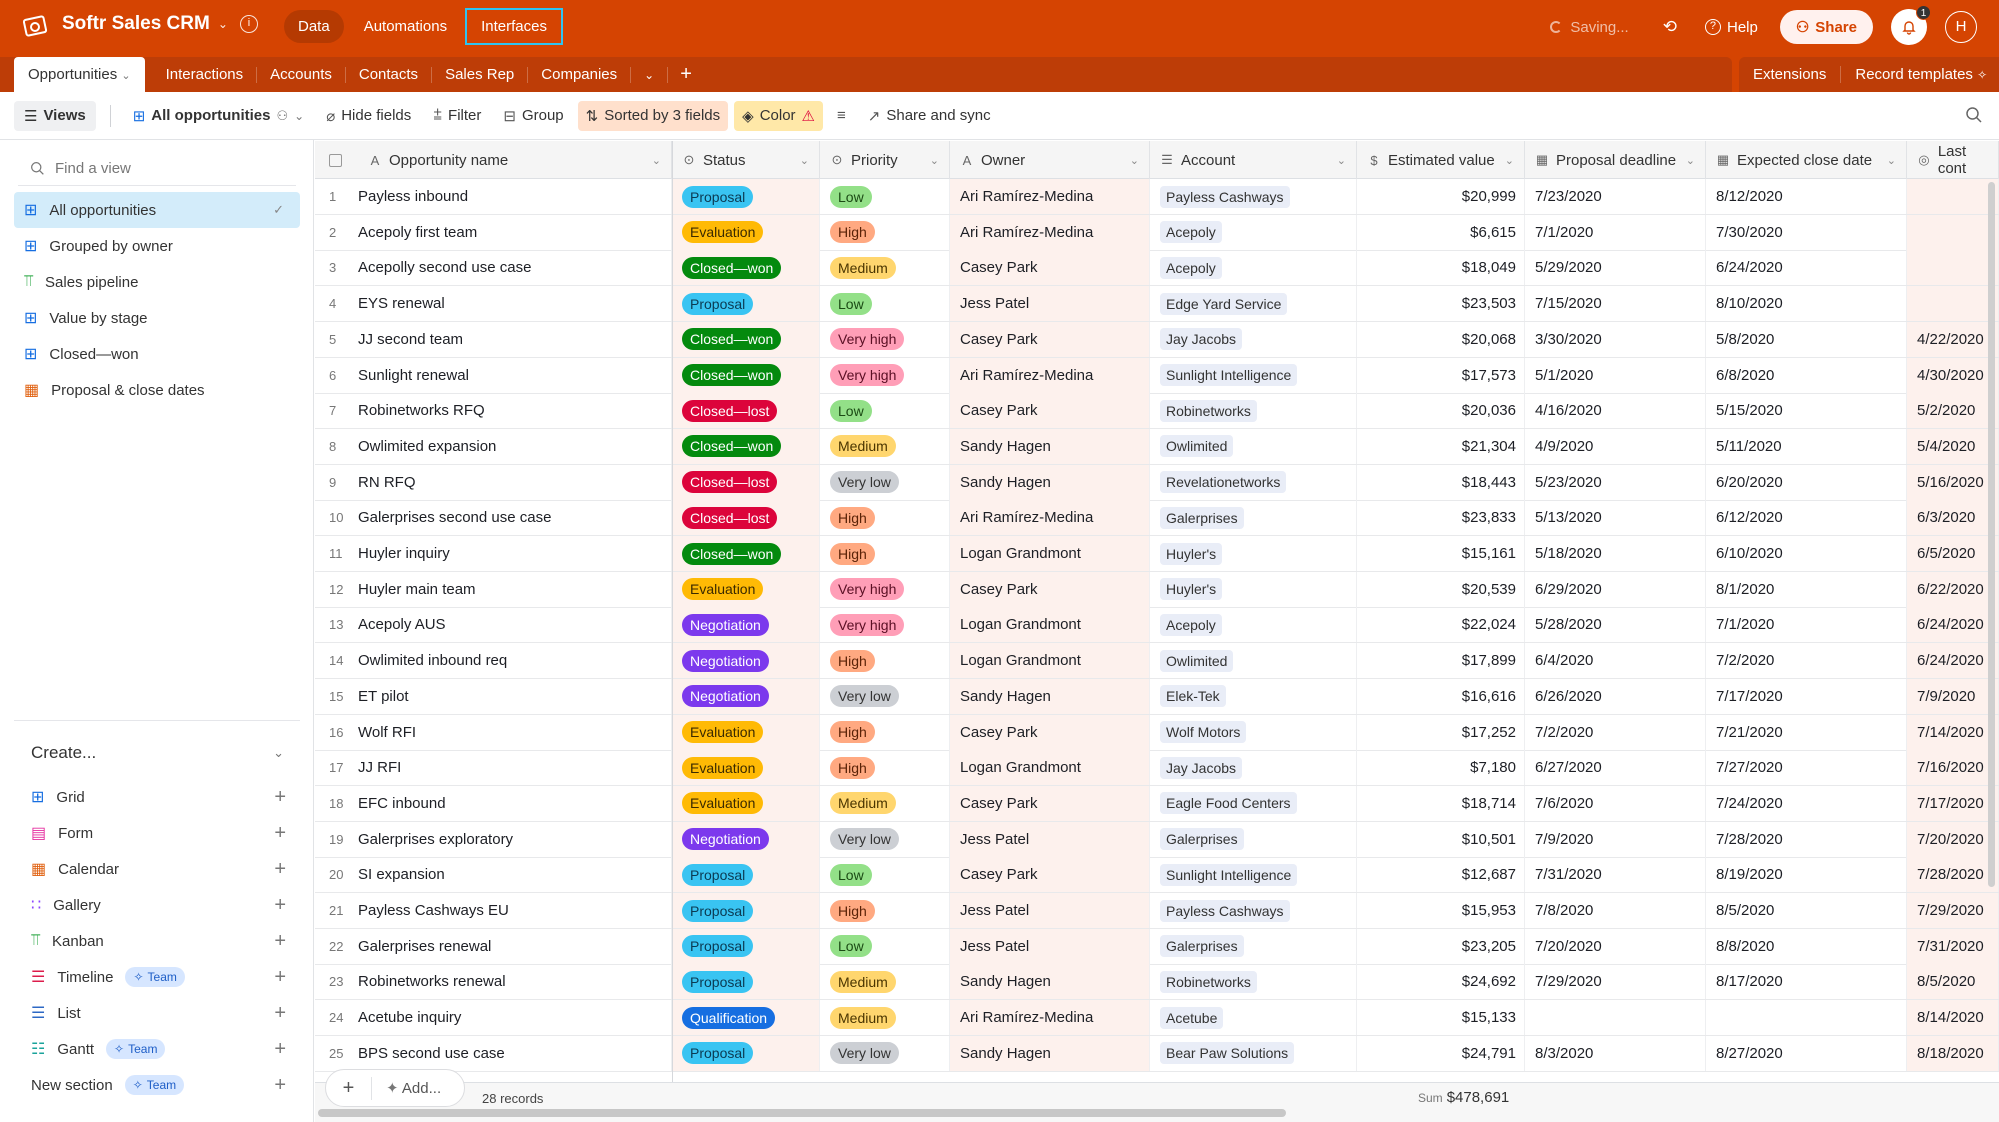 Image resolution: width=1999 pixels, height=1122 pixels. I want to click on cell-name: Robinetworks RFQ, so click(515, 411).